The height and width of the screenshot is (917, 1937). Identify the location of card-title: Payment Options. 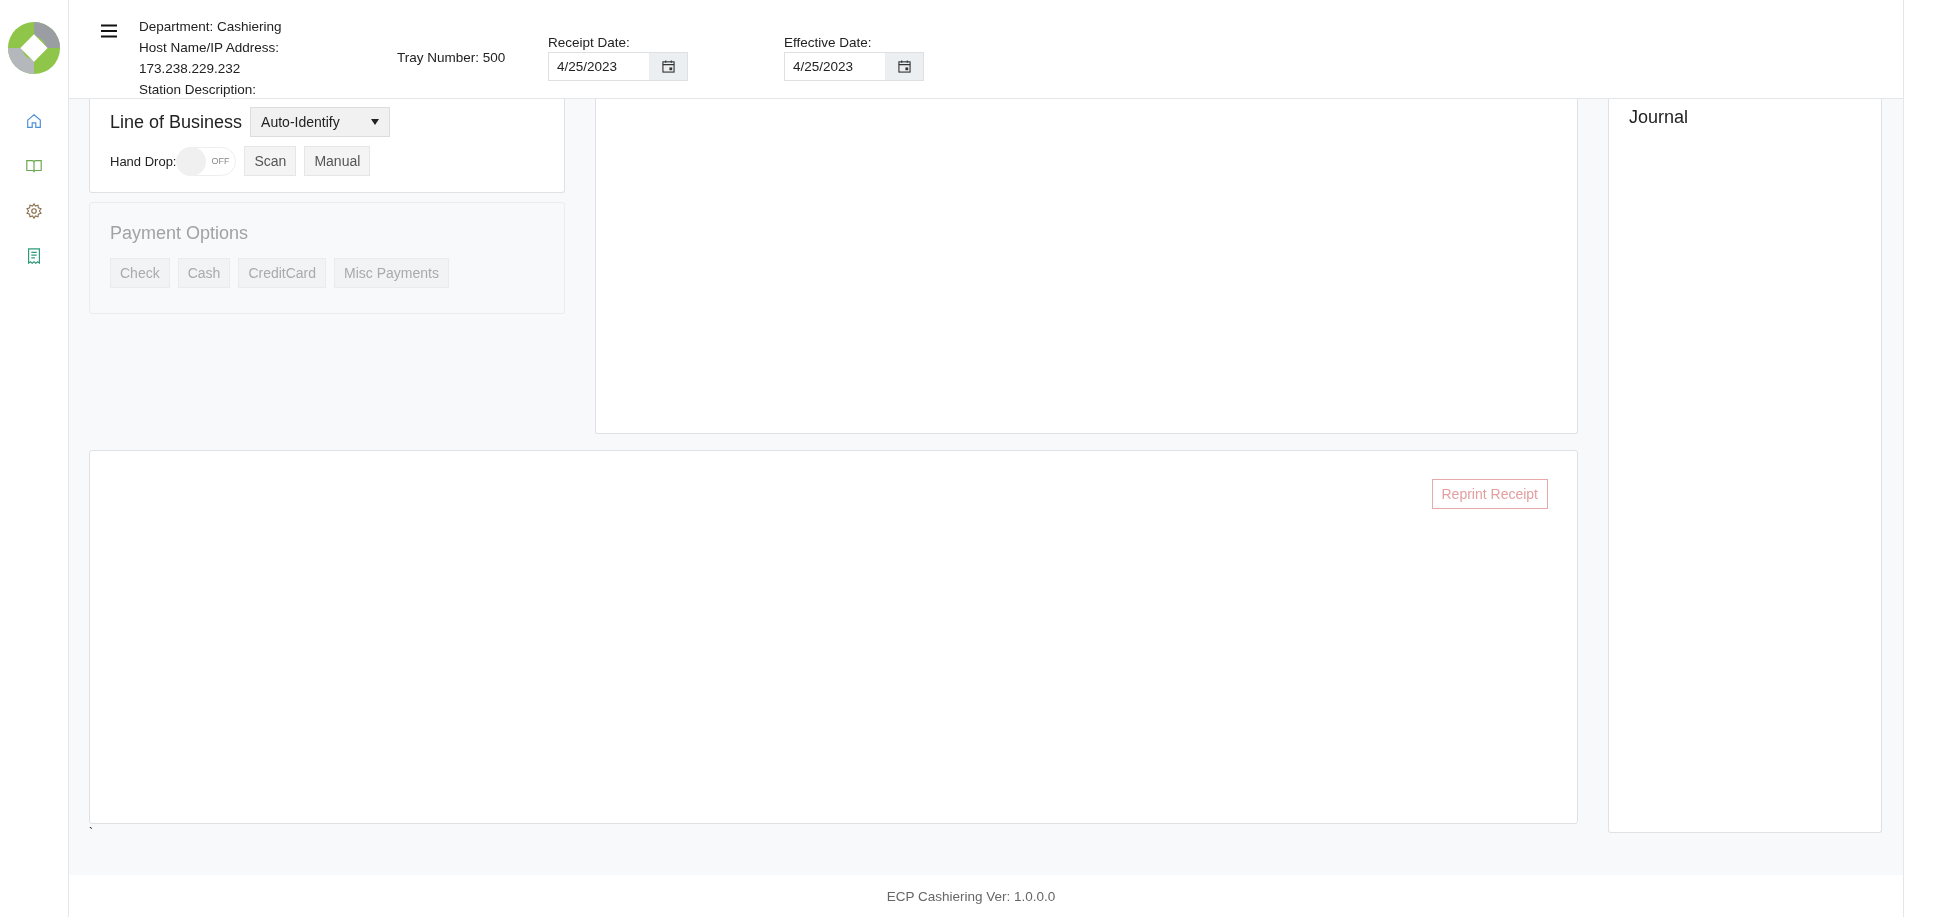
(179, 233).